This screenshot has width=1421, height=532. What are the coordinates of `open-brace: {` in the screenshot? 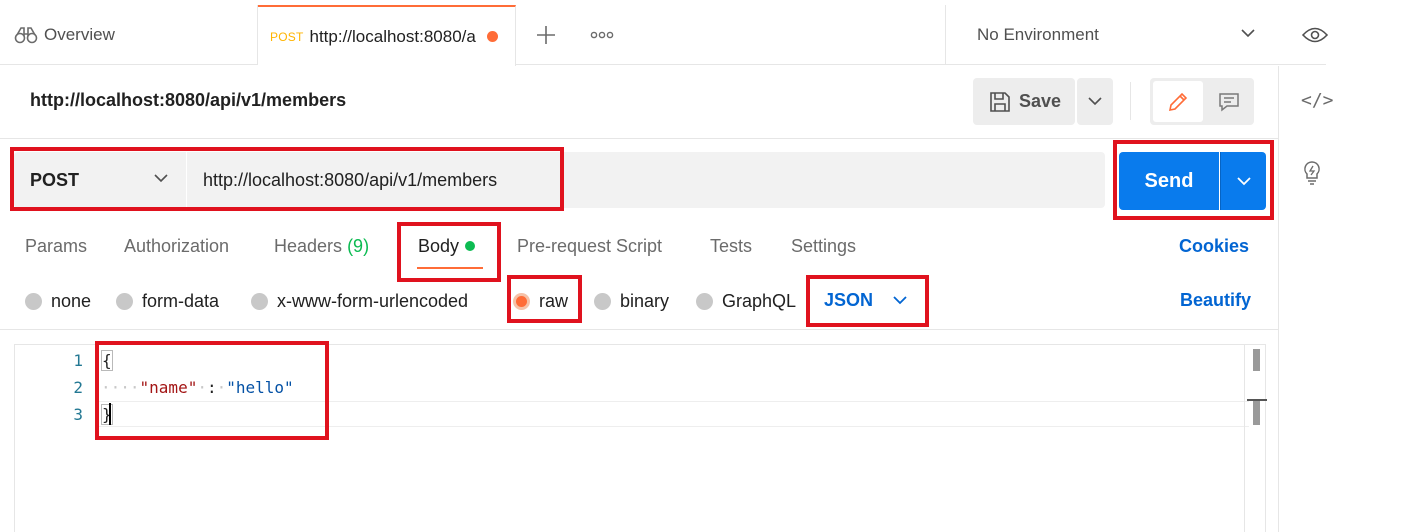 It's located at (107, 360).